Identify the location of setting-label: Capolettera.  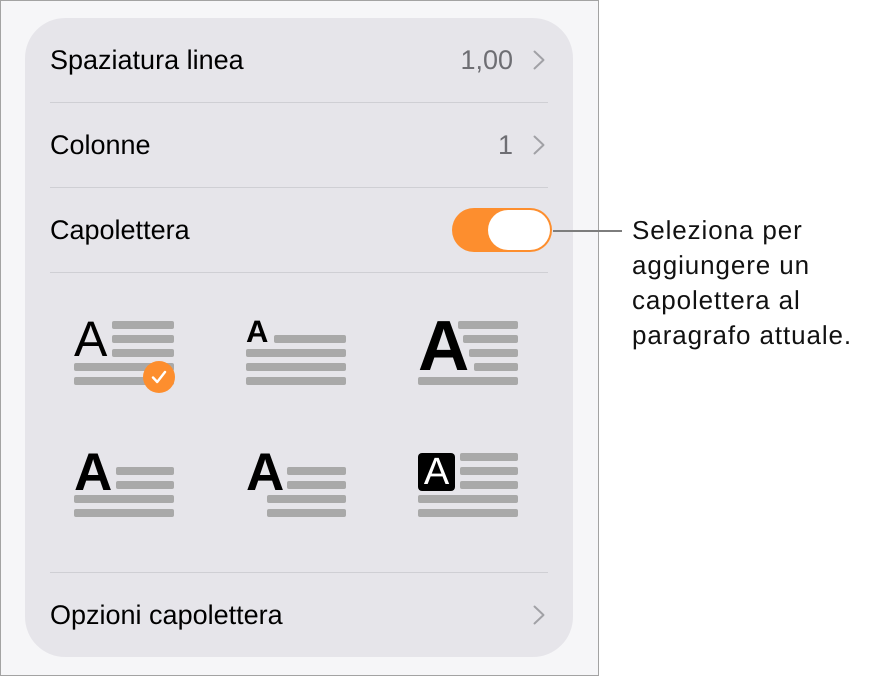
(120, 230).